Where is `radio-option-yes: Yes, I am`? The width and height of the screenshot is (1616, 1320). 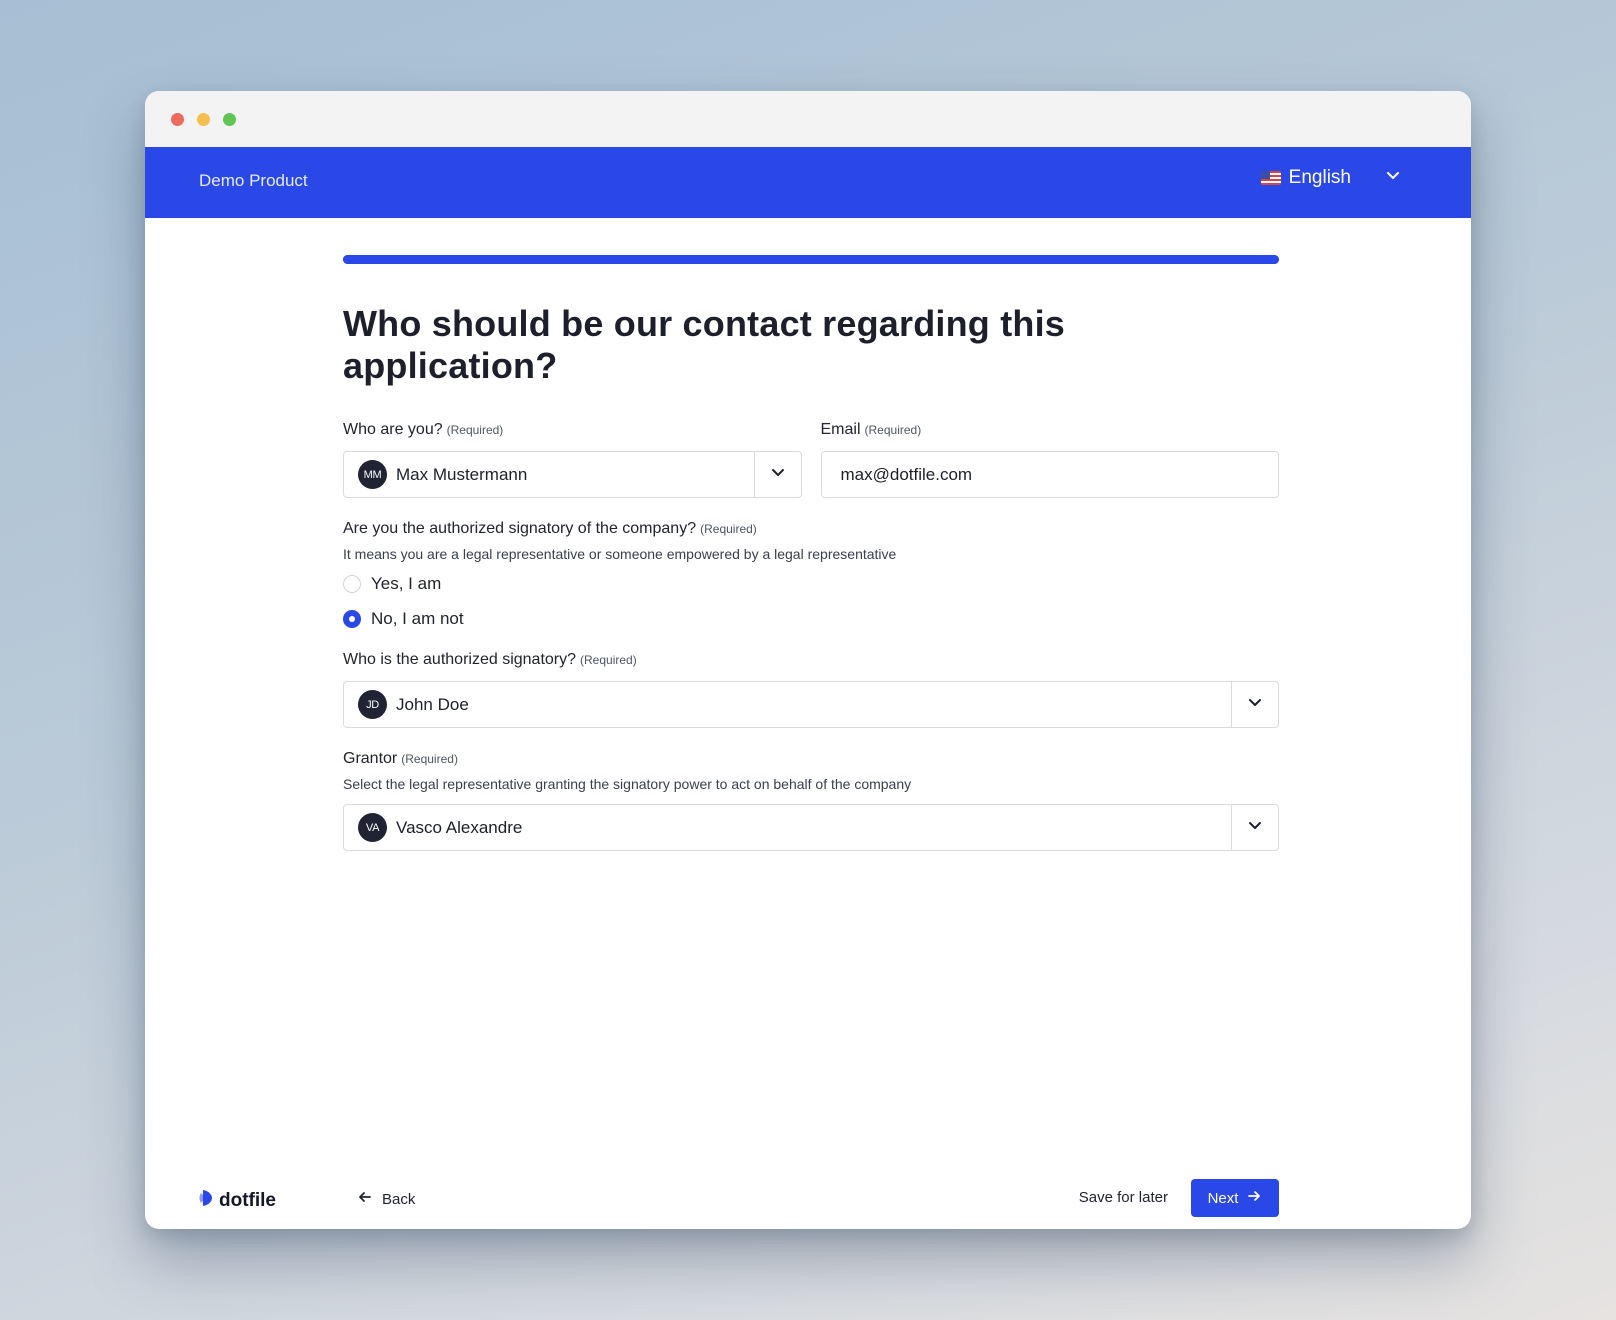 radio-option-yes: Yes, I am is located at coordinates (811, 584).